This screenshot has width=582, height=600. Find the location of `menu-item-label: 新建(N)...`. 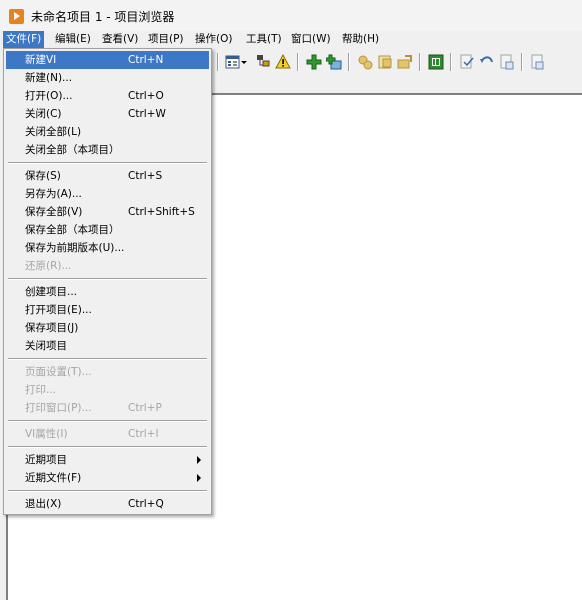

menu-item-label: 新建(N)... is located at coordinates (49, 78).